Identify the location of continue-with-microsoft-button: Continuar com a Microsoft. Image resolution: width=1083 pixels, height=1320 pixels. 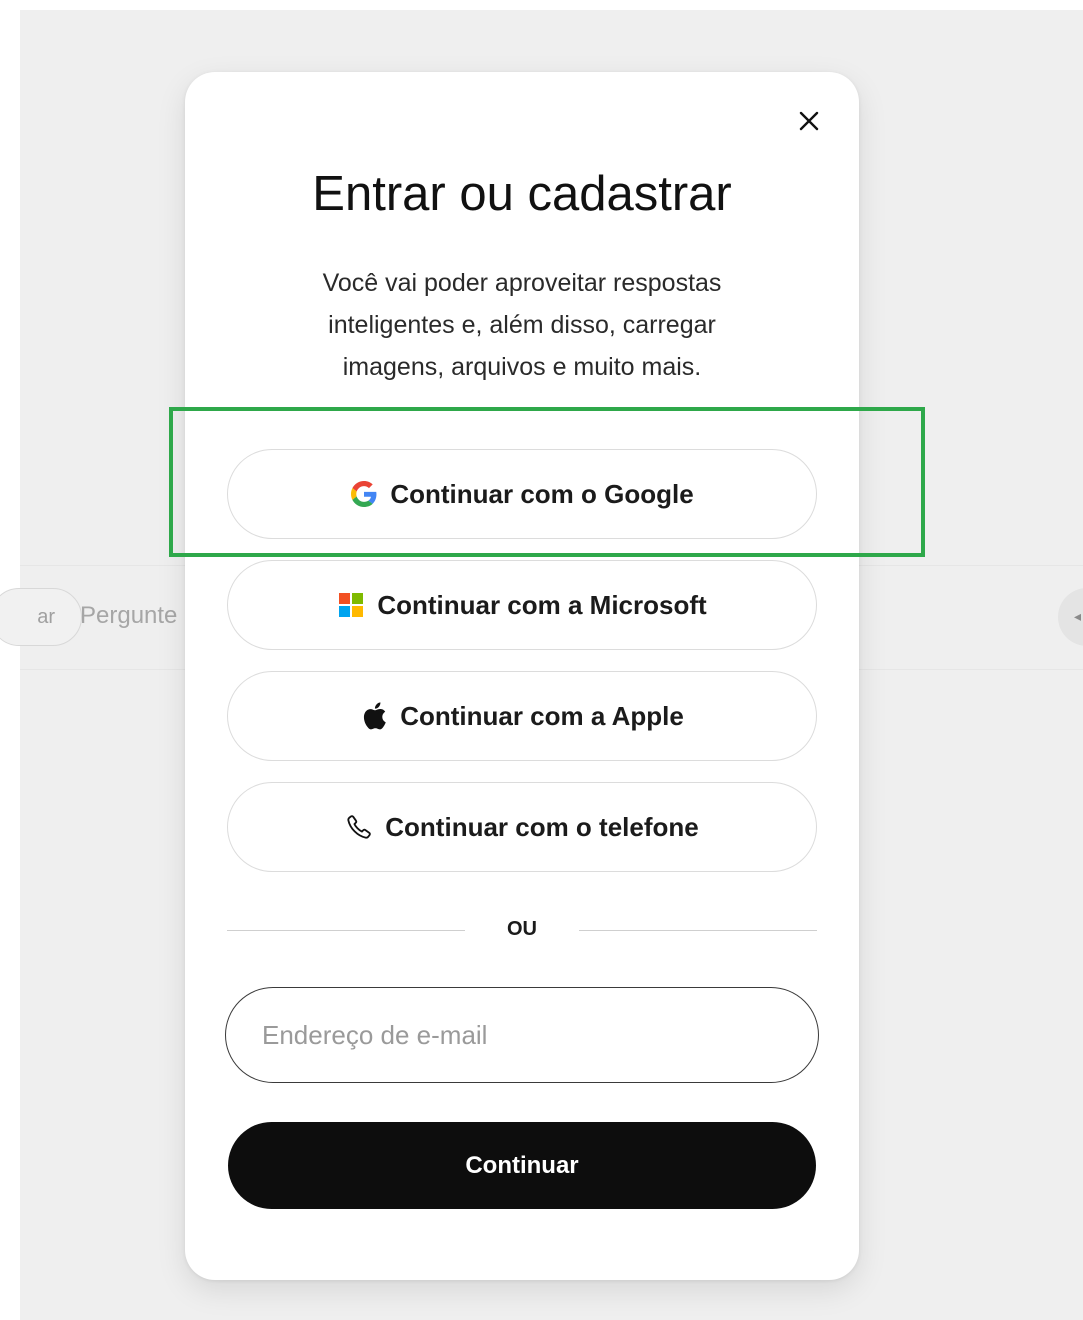
(522, 605).